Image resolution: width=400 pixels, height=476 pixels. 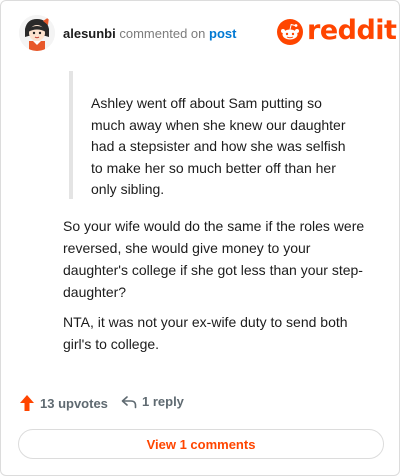 What do you see at coordinates (27, 403) in the screenshot?
I see `upvote-arrow-icon` at bounding box center [27, 403].